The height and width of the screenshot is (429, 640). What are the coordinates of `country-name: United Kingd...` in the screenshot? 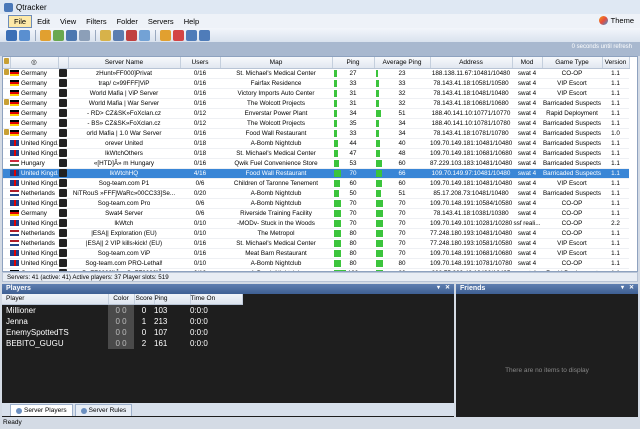 It's located at (39, 183).